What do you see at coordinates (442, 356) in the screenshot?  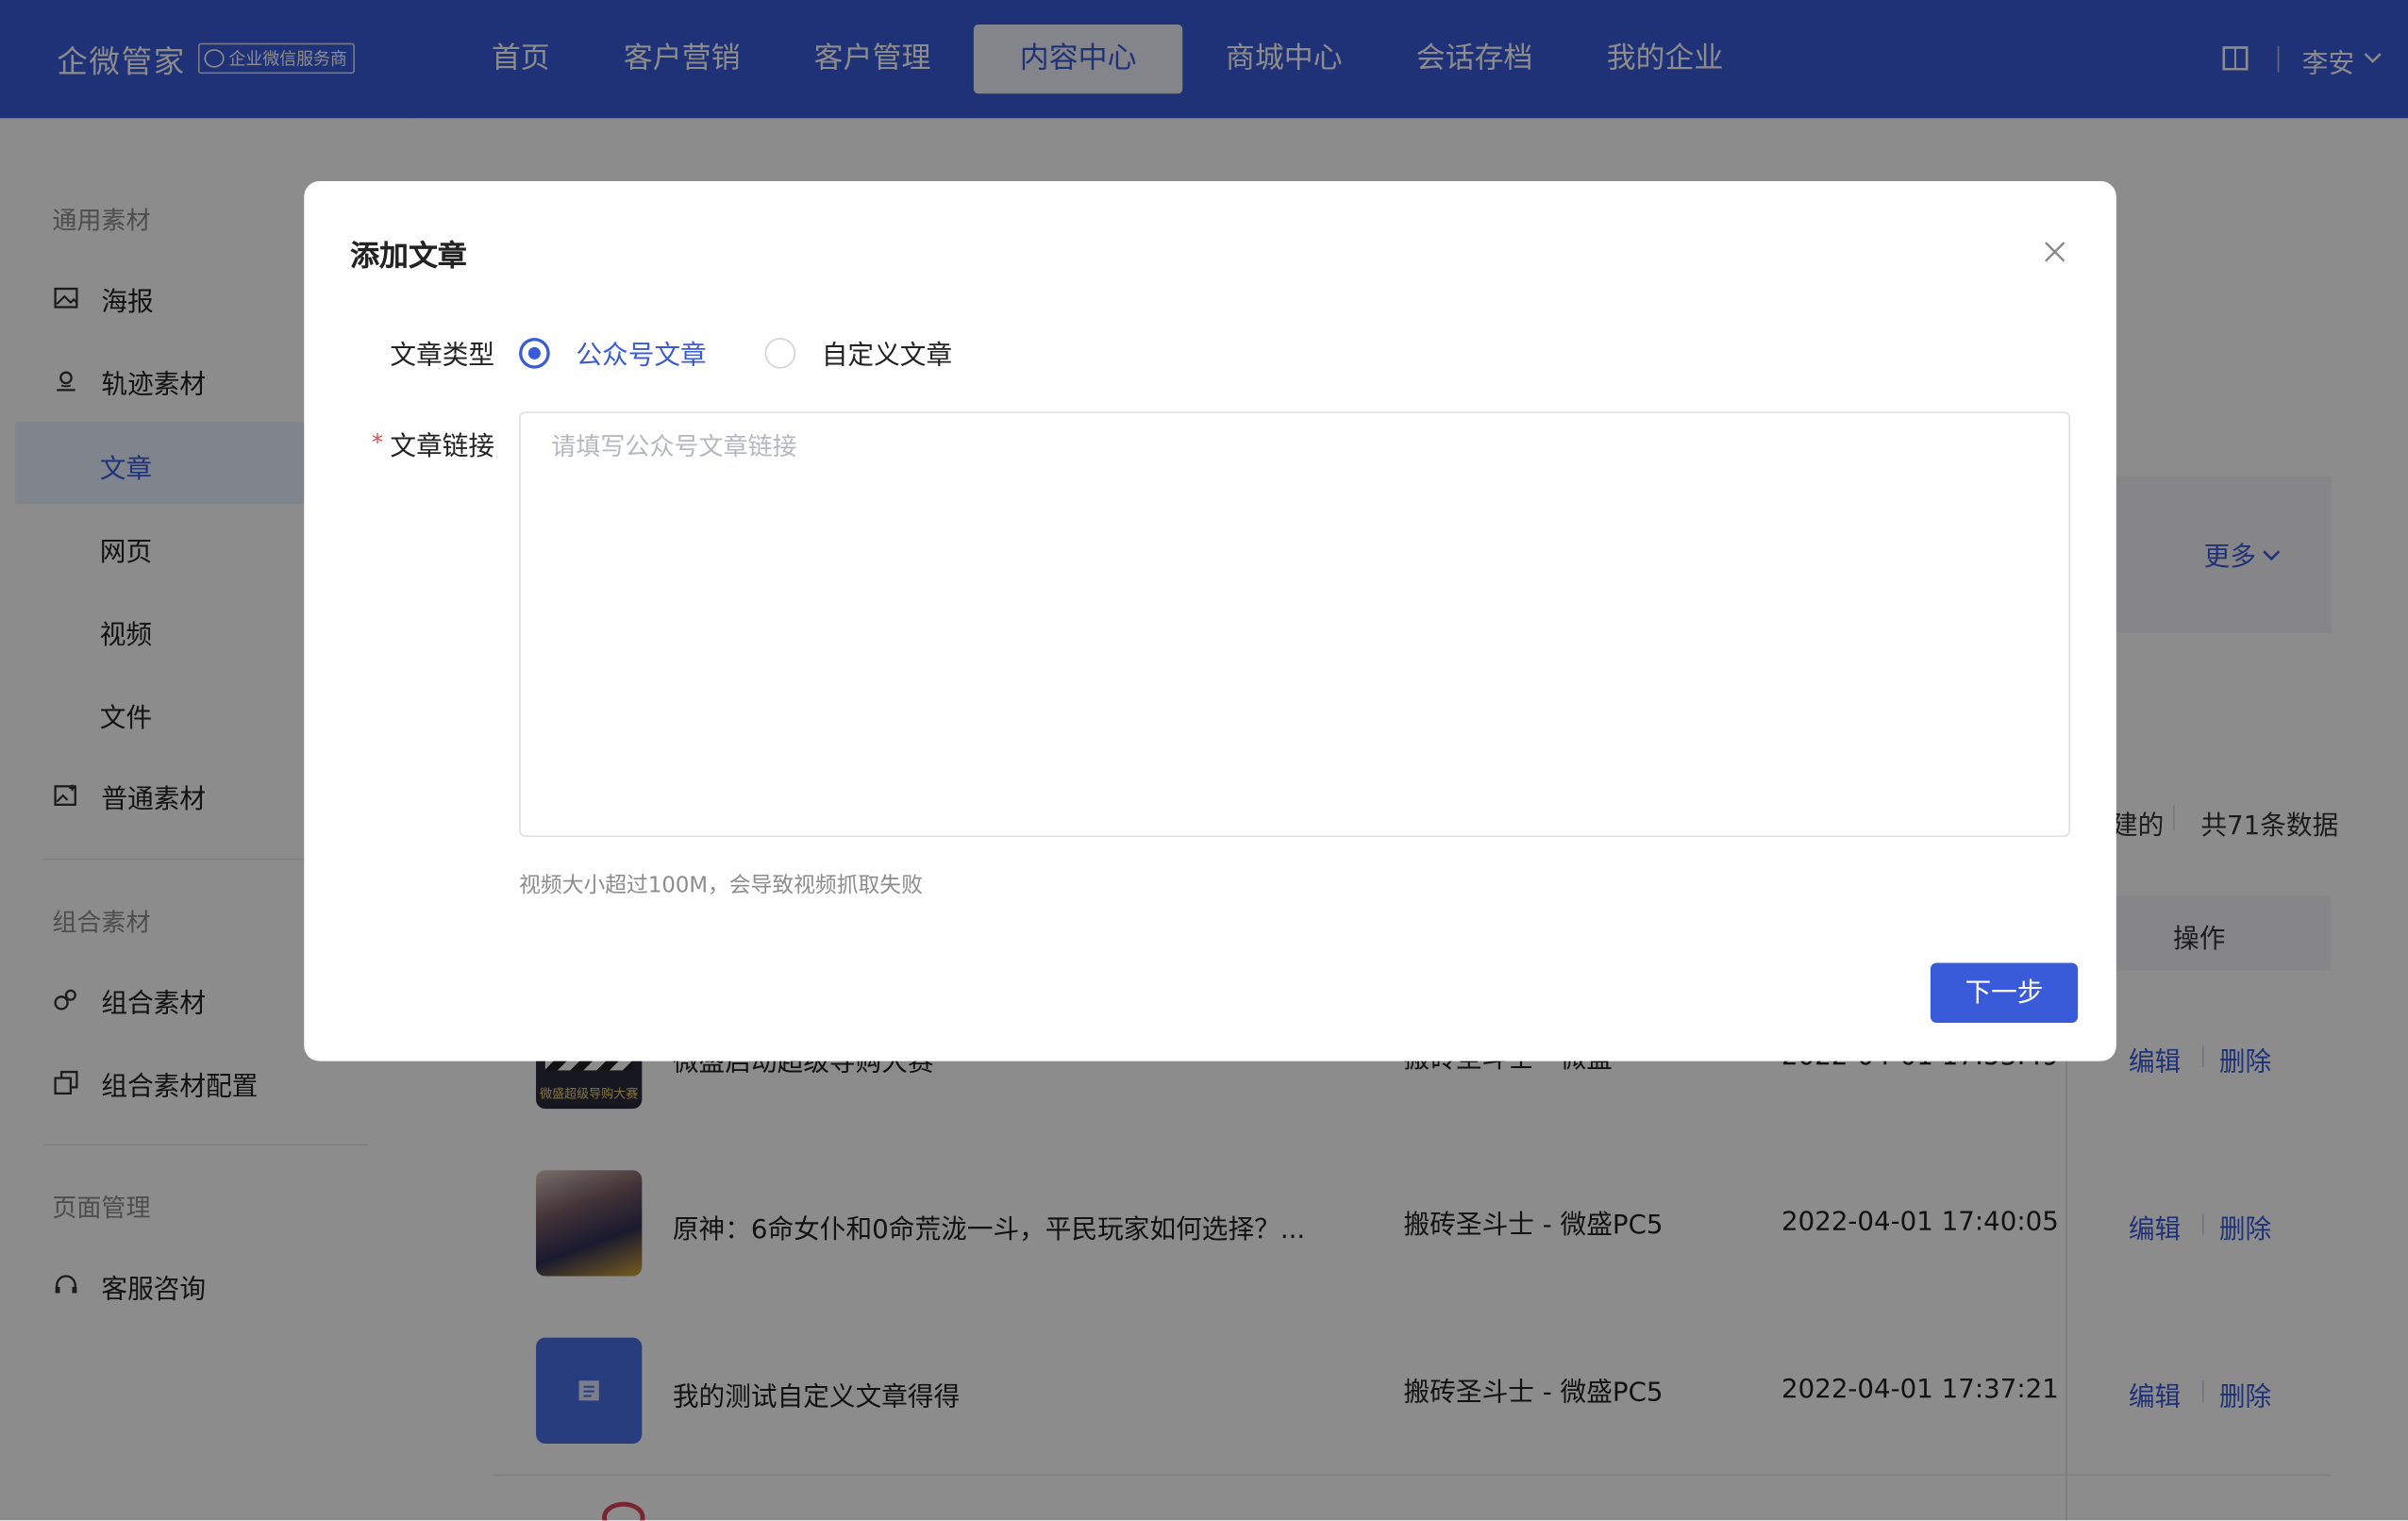 I see `article-type-label: 文章类型` at bounding box center [442, 356].